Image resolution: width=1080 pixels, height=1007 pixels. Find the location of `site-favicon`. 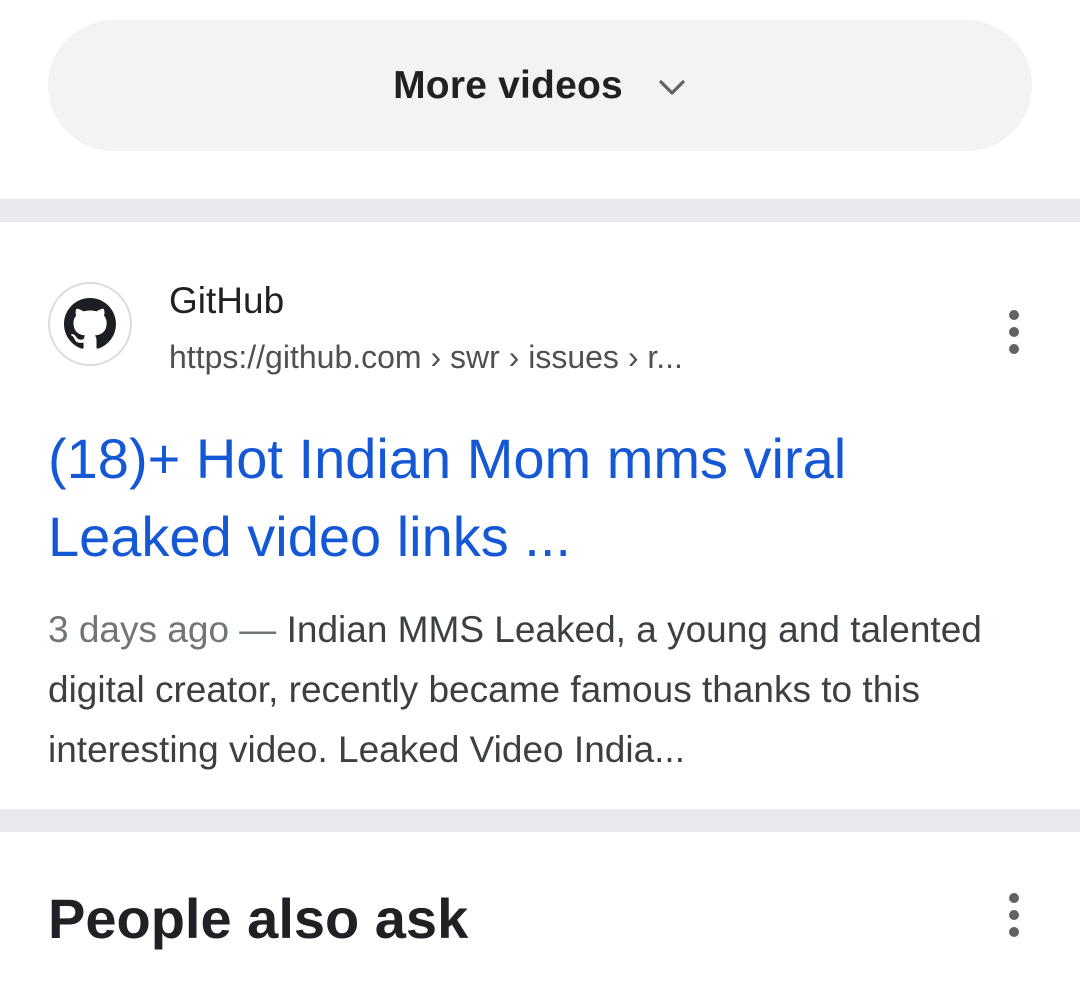

site-favicon is located at coordinates (90, 324).